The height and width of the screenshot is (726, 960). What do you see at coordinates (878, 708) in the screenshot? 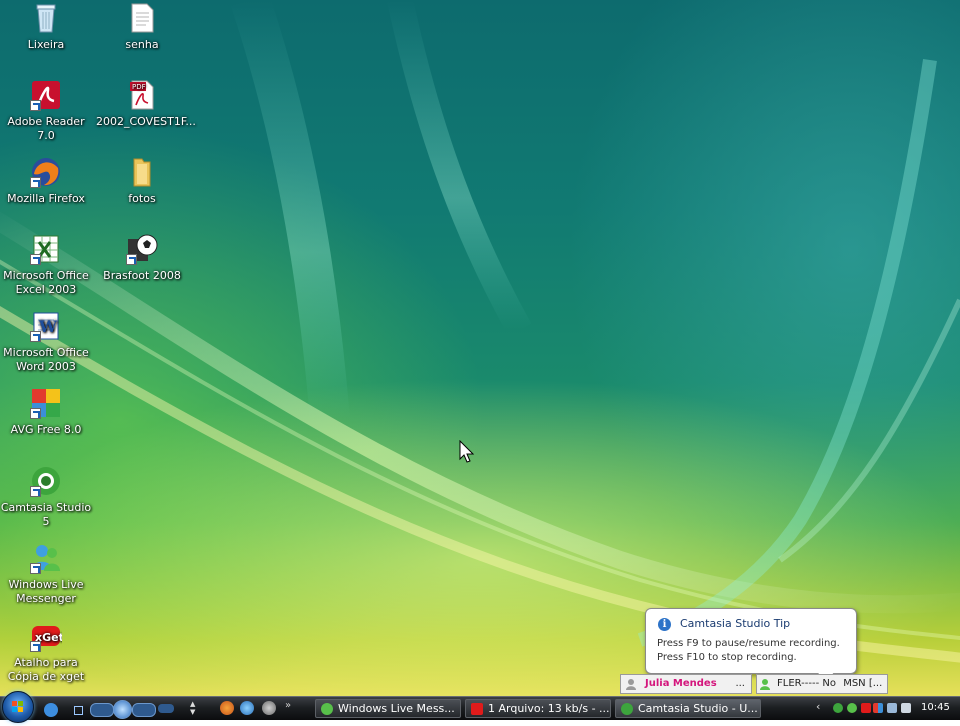
I see `avg-tray-icon` at bounding box center [878, 708].